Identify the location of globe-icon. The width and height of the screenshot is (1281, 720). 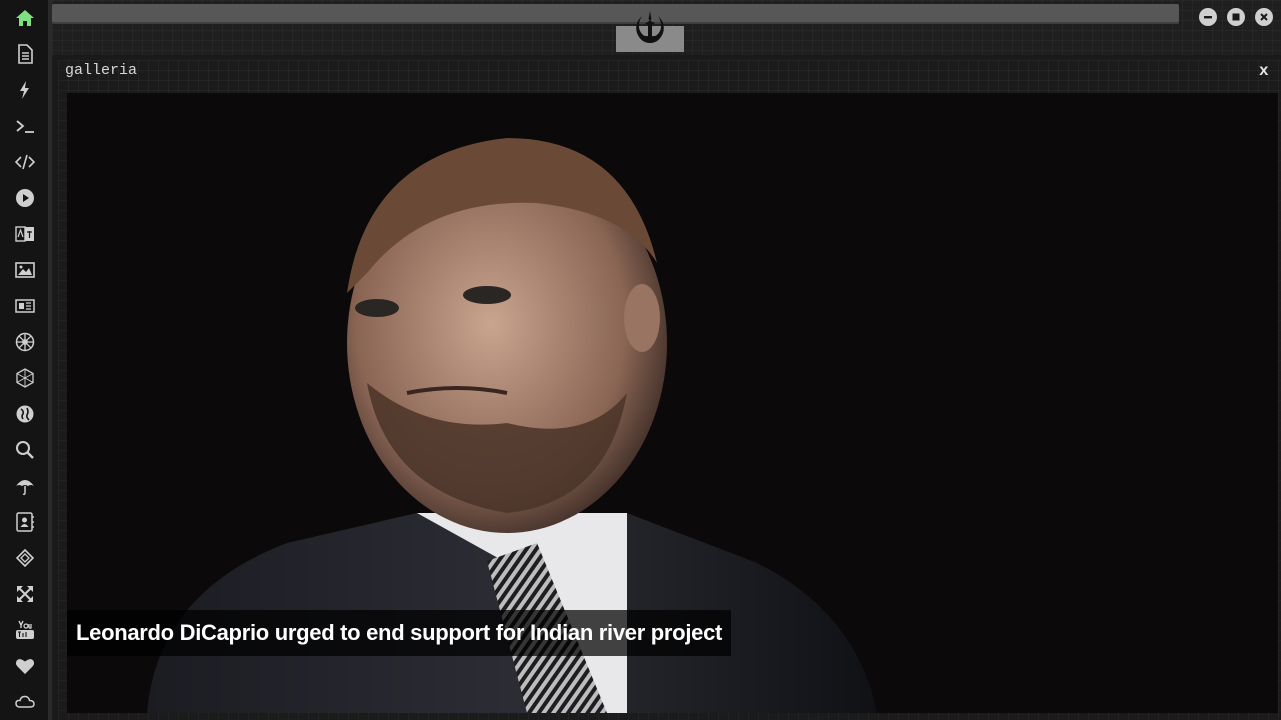
(25, 414).